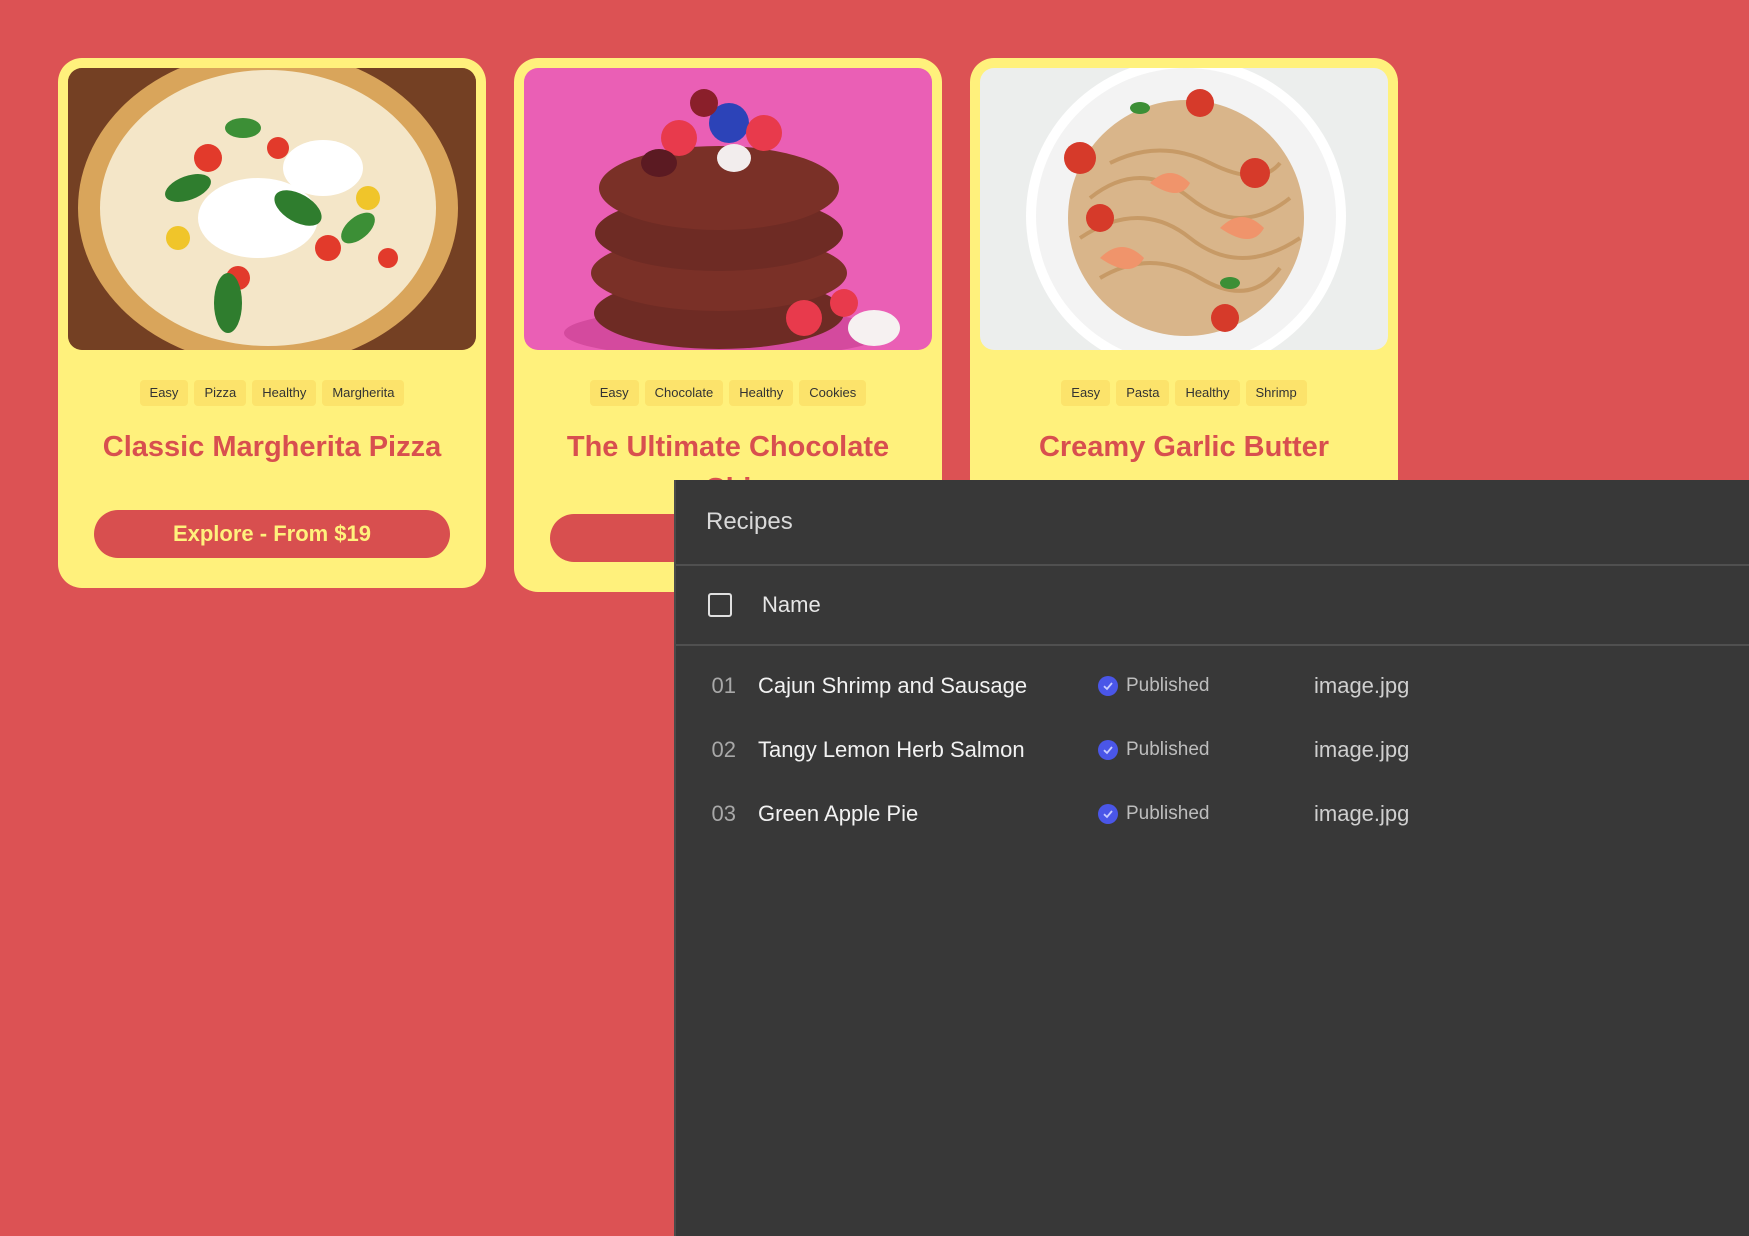 Image resolution: width=1749 pixels, height=1236 pixels. I want to click on row-number: 01, so click(723, 685).